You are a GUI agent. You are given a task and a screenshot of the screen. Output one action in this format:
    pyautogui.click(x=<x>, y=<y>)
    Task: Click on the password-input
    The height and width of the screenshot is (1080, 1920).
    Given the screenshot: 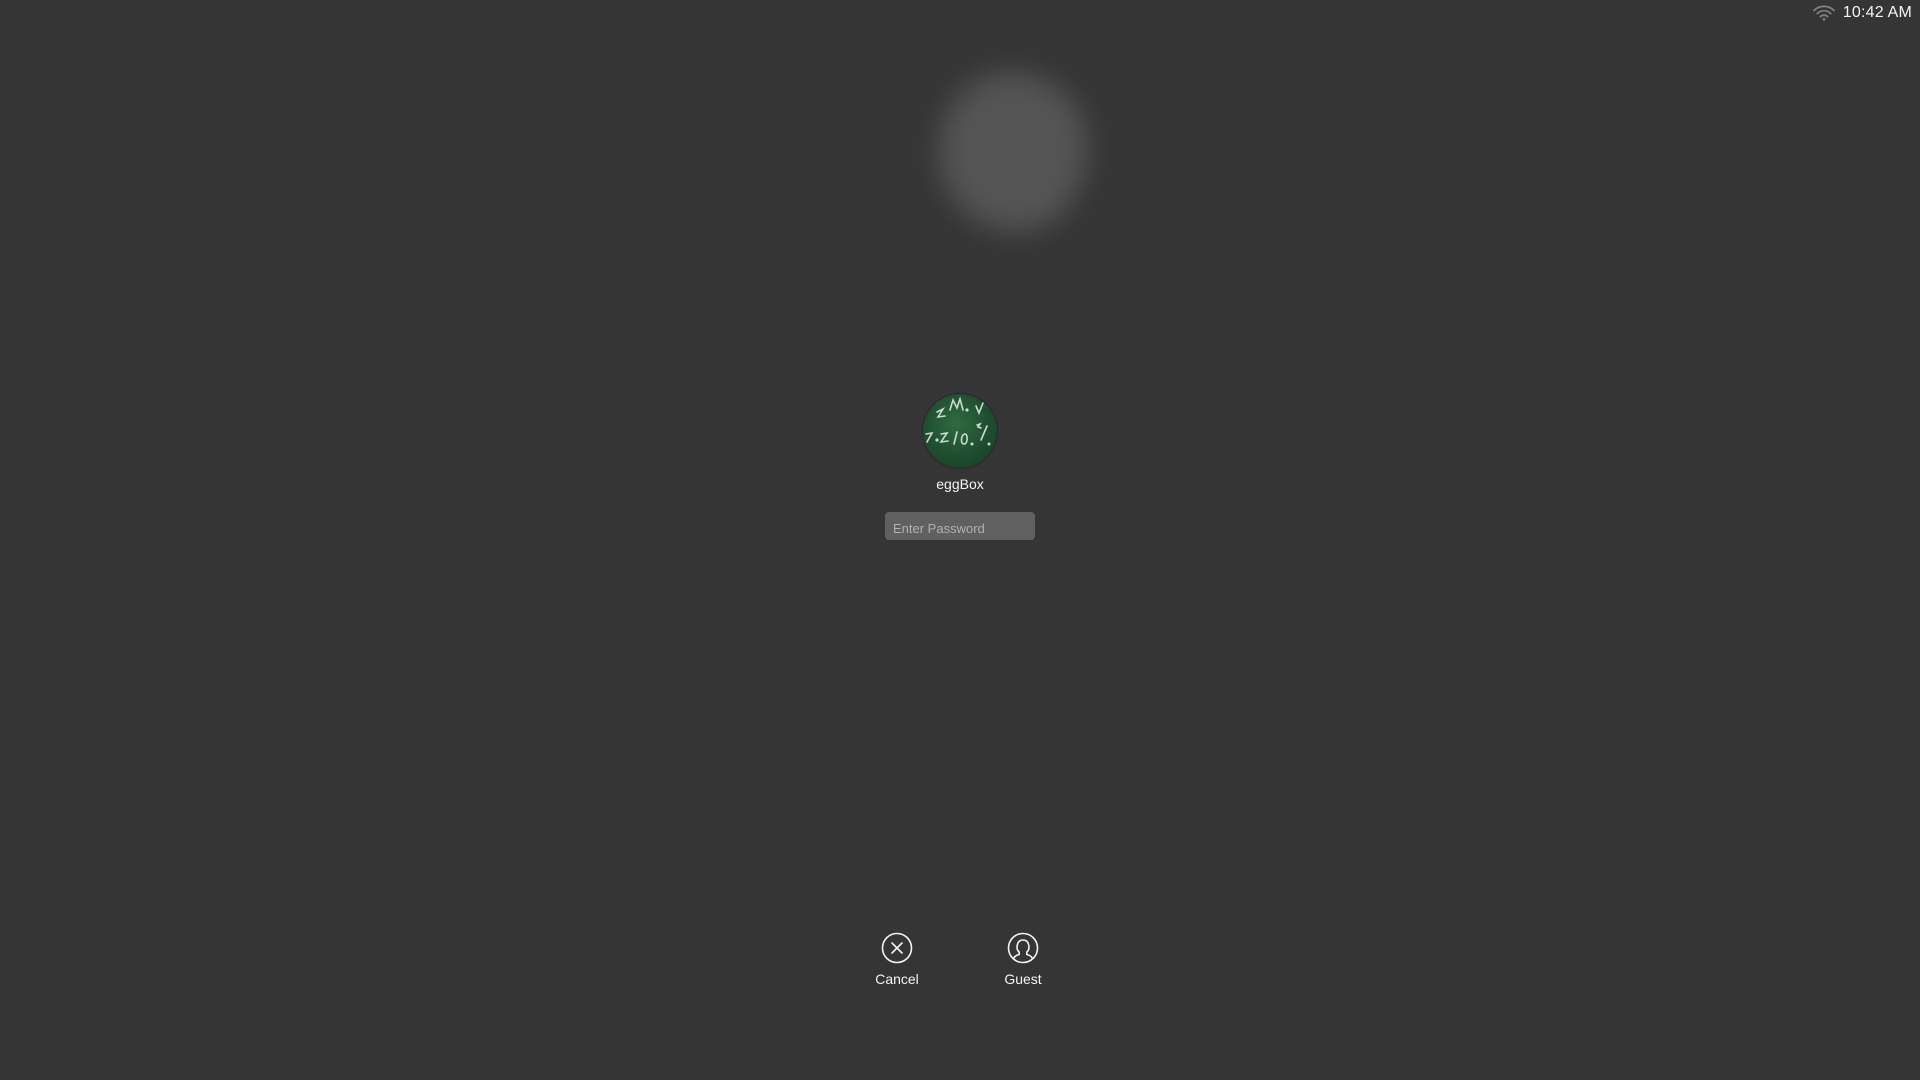 What is the action you would take?
    pyautogui.click(x=960, y=526)
    